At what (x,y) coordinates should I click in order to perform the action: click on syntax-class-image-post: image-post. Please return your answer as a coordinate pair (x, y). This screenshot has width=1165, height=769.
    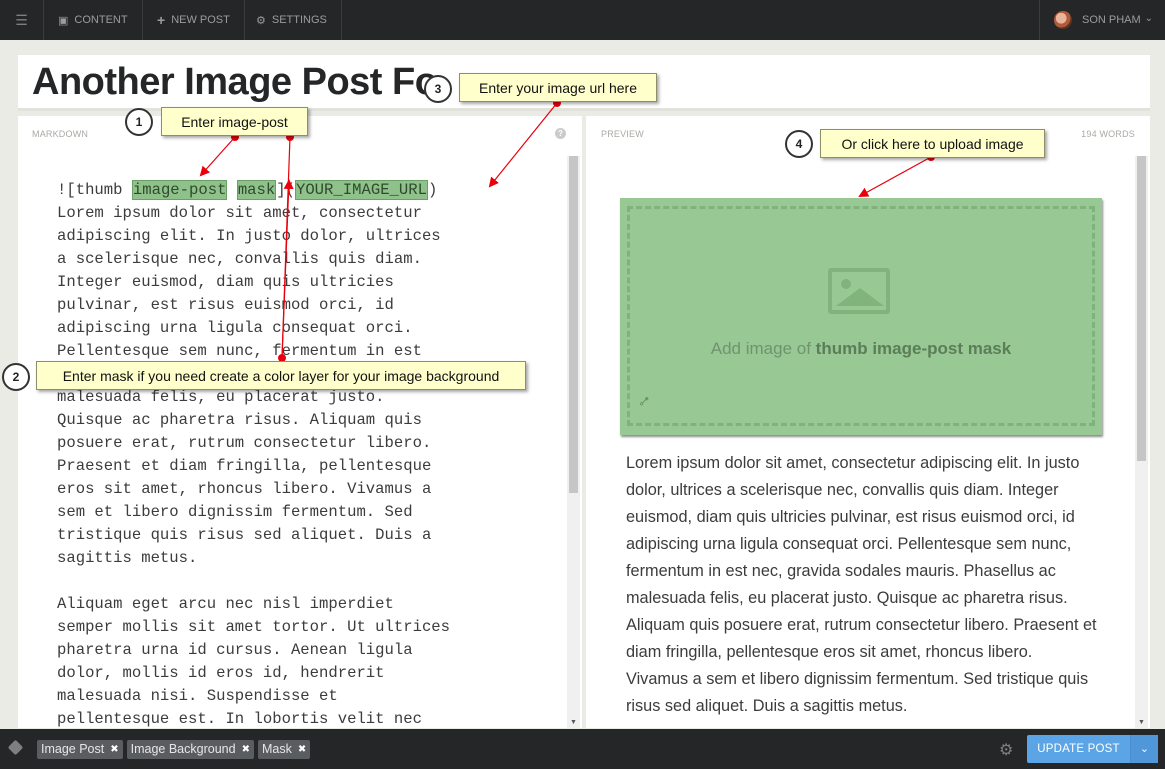
    Looking at the image, I should click on (179, 190).